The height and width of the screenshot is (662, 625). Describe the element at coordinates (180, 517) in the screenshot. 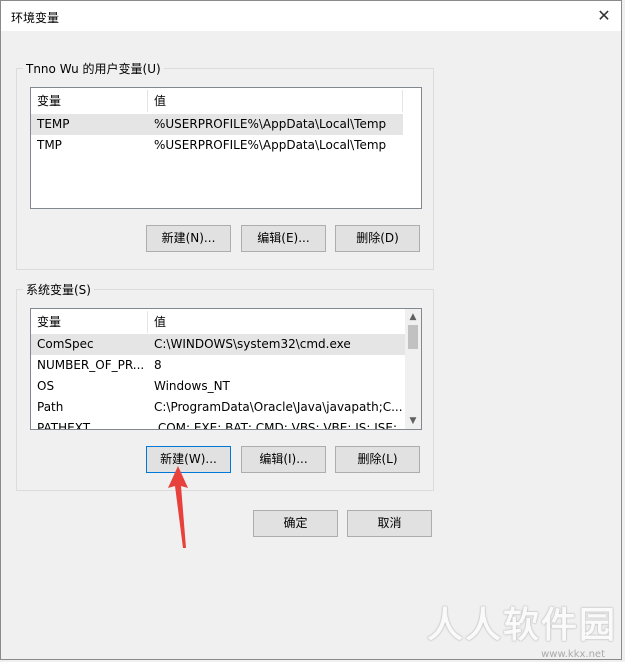

I see `arrow-shaft` at that location.